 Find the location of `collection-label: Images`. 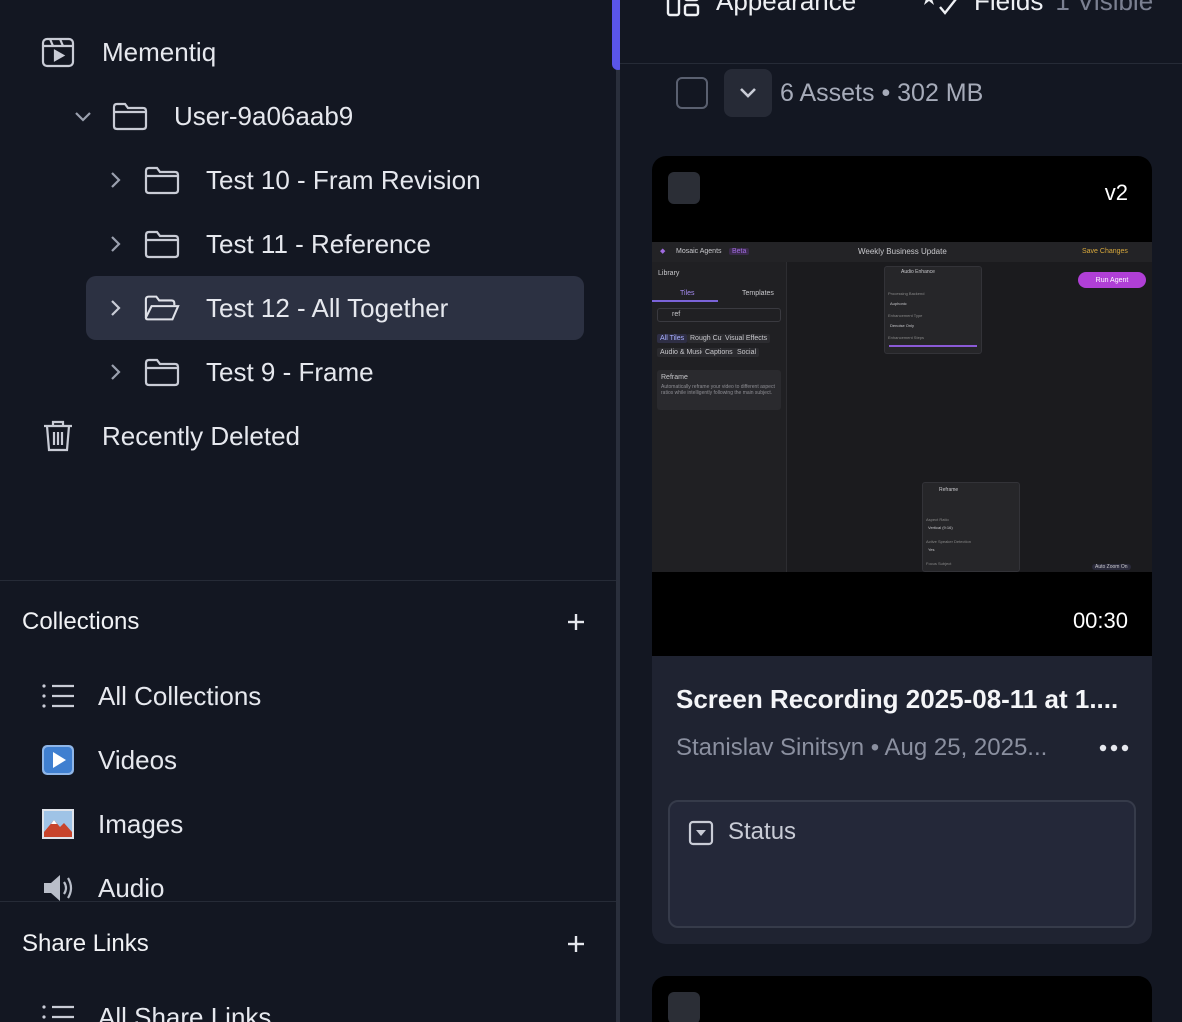

collection-label: Images is located at coordinates (141, 823).